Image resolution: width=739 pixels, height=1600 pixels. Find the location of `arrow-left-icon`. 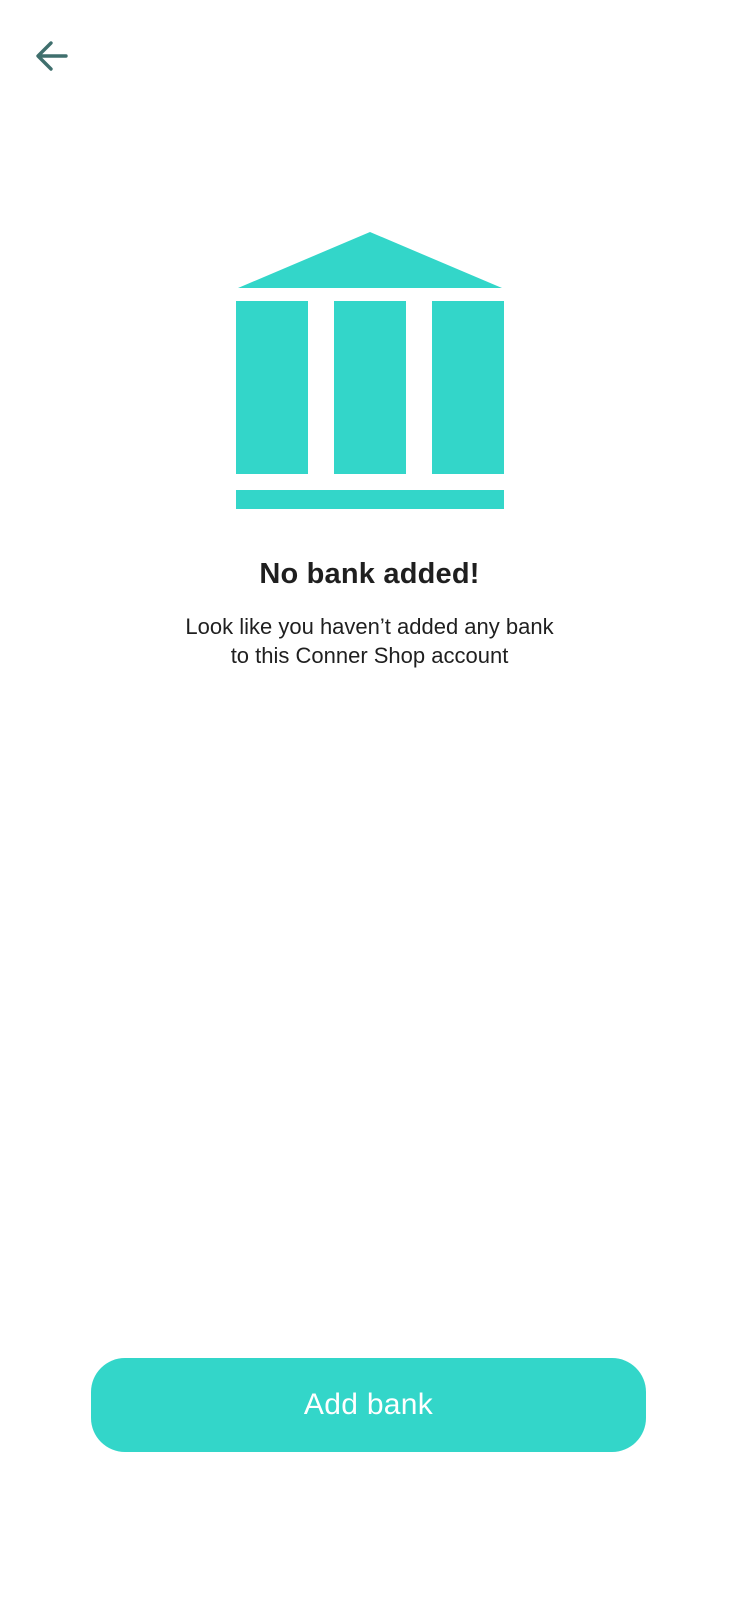

arrow-left-icon is located at coordinates (52, 56).